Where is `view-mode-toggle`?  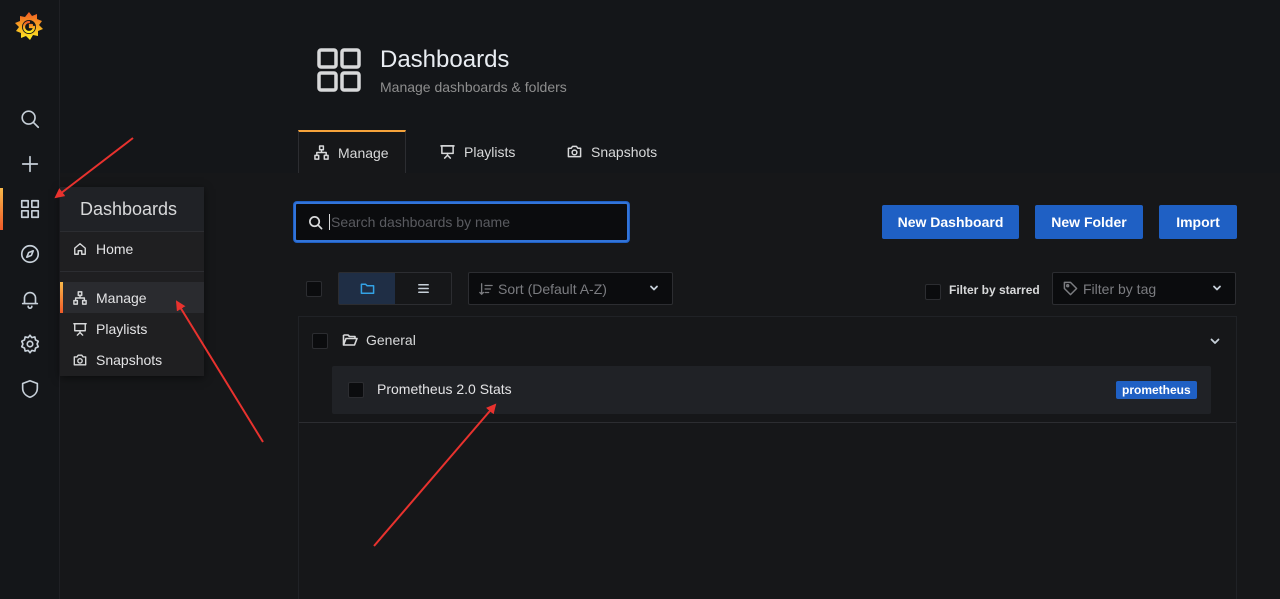
view-mode-toggle is located at coordinates (395, 288).